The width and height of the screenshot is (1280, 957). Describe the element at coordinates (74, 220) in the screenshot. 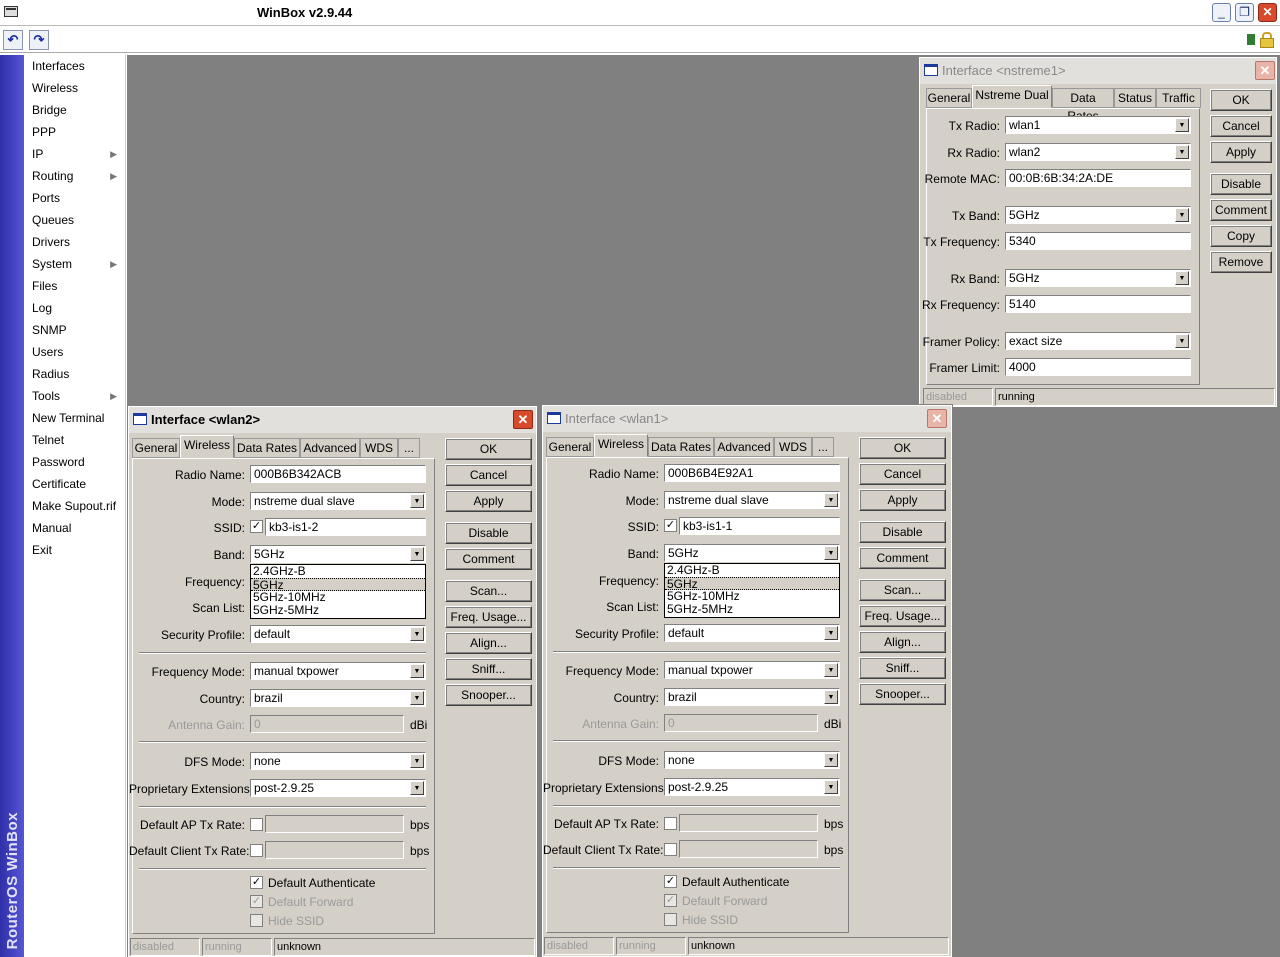

I see `menu-item-queues: Queues` at that location.